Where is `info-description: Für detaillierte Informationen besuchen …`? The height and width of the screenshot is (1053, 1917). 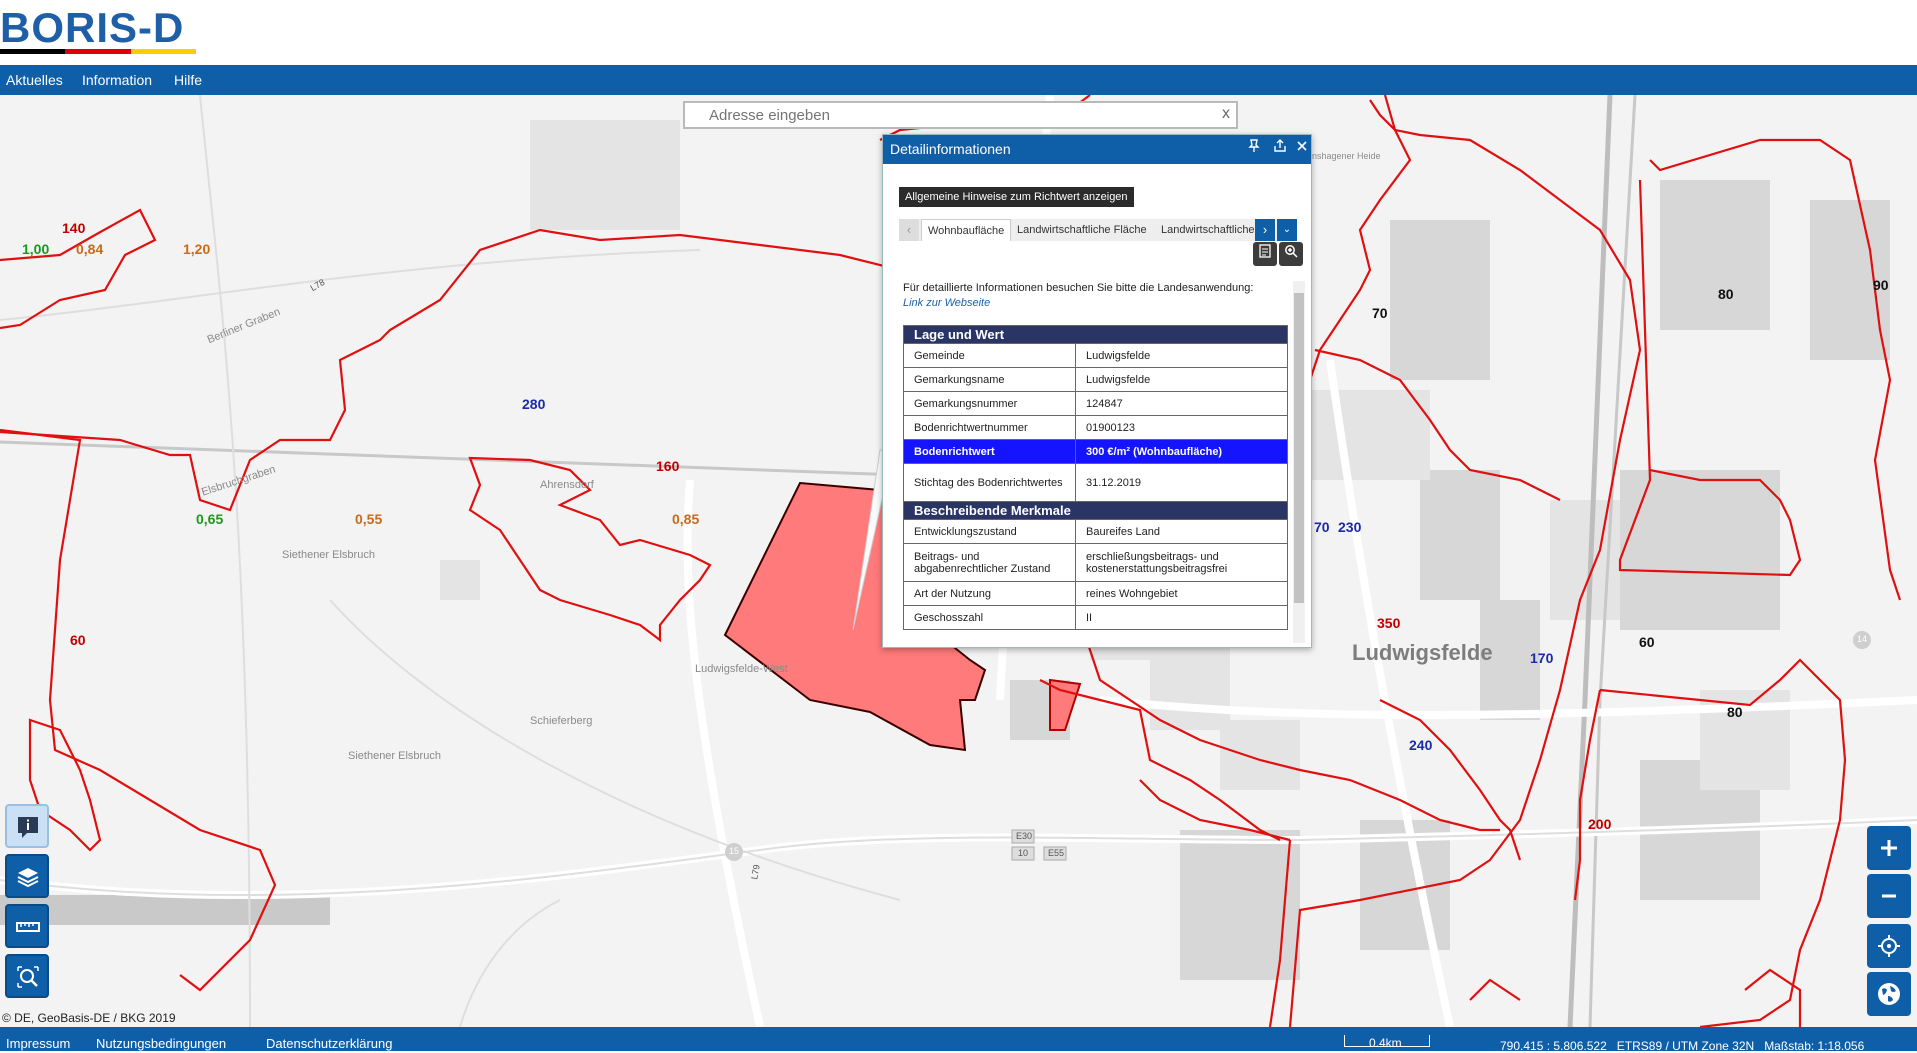 info-description: Für detaillierte Informationen besuchen … is located at coordinates (1078, 288).